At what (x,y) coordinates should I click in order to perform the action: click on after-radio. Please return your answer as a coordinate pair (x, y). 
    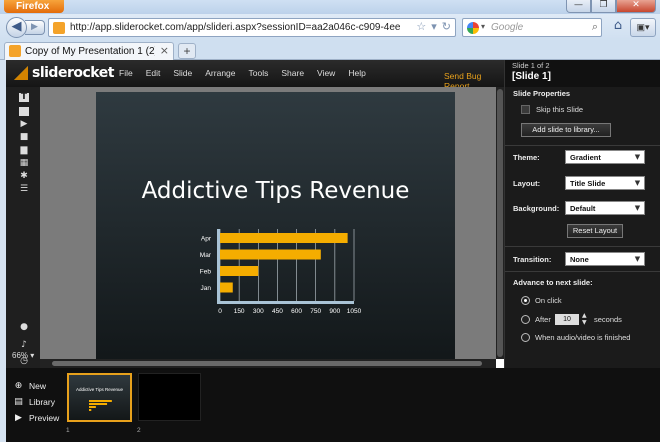
    Looking at the image, I should click on (525, 319).